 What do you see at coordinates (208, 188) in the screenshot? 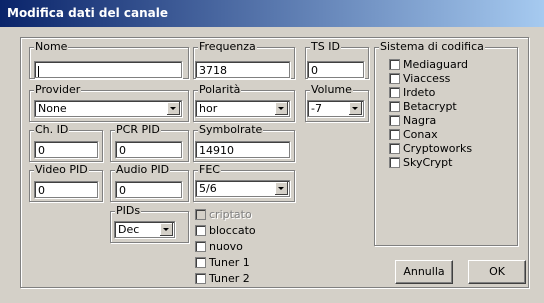
I see `fec-value: 5/6` at bounding box center [208, 188].